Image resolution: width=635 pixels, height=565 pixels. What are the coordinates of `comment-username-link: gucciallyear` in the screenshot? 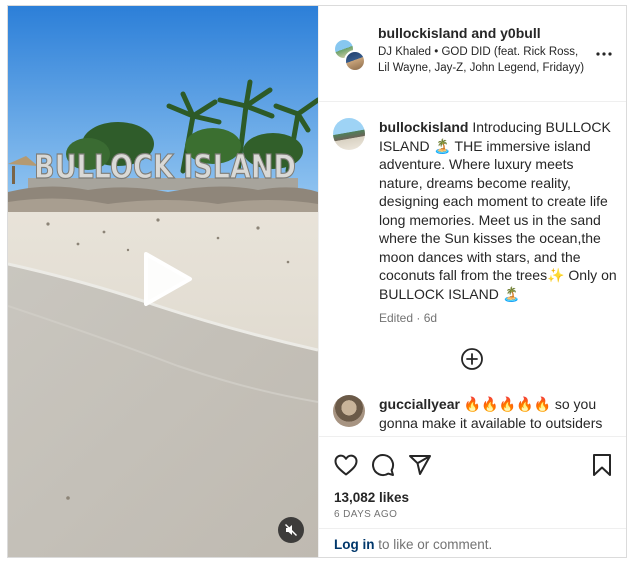 It's located at (419, 404).